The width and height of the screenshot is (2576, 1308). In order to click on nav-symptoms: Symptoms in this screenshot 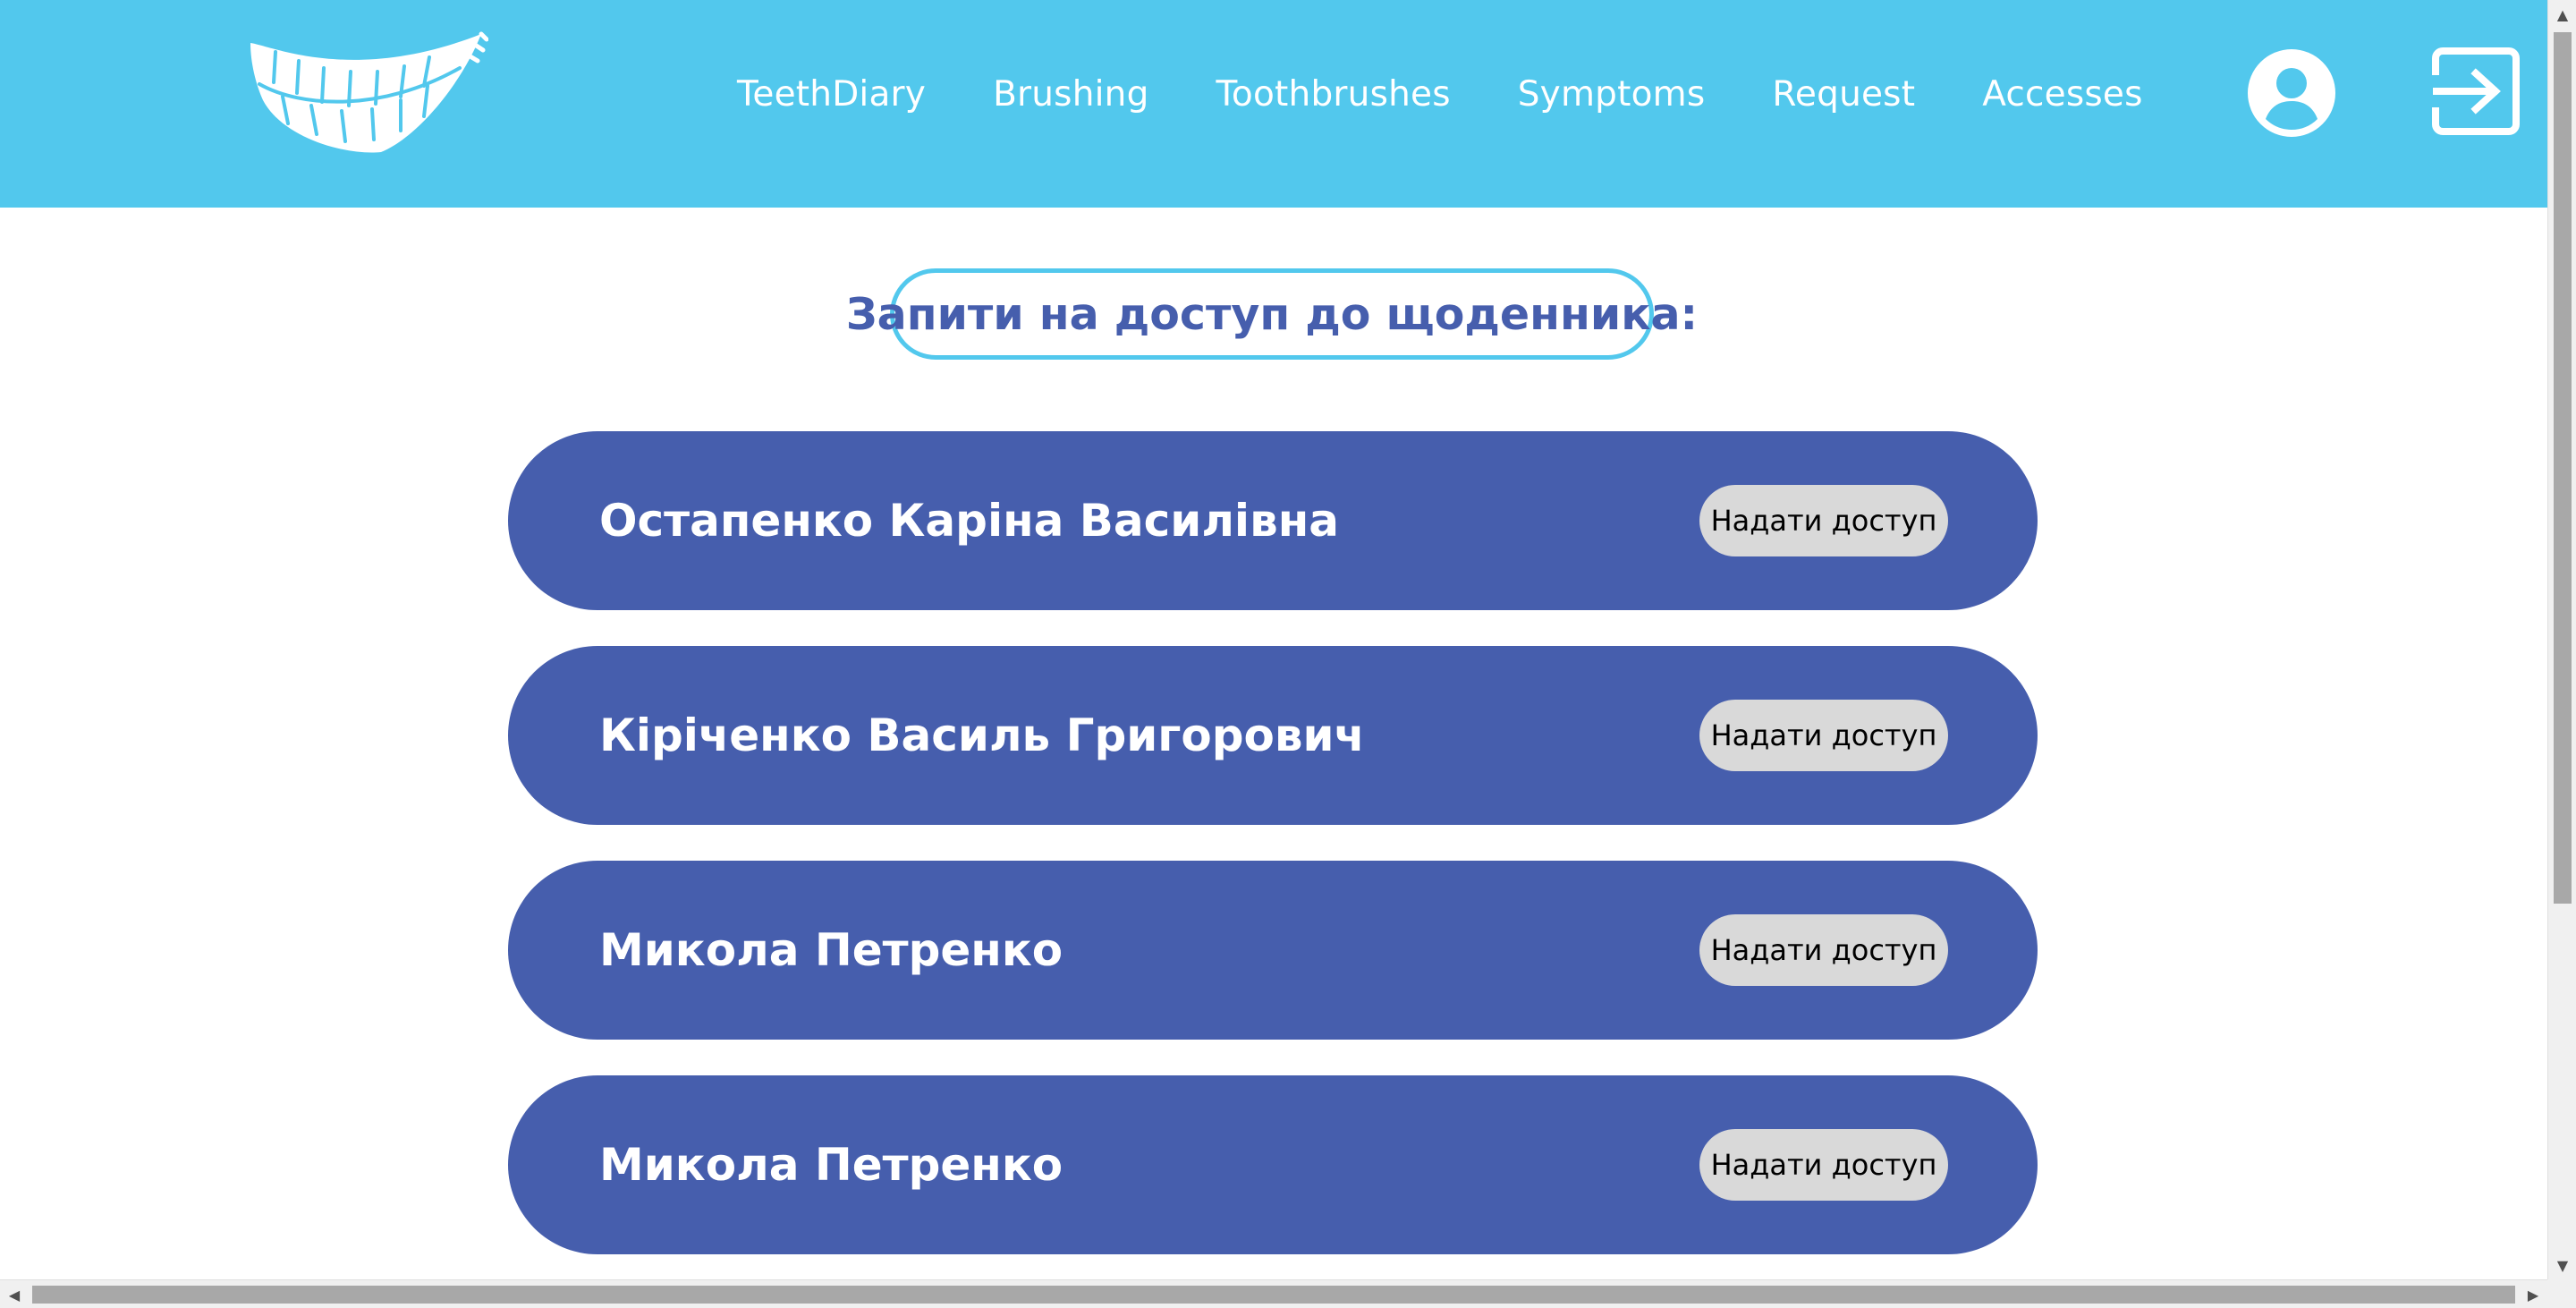, I will do `click(1612, 94)`.